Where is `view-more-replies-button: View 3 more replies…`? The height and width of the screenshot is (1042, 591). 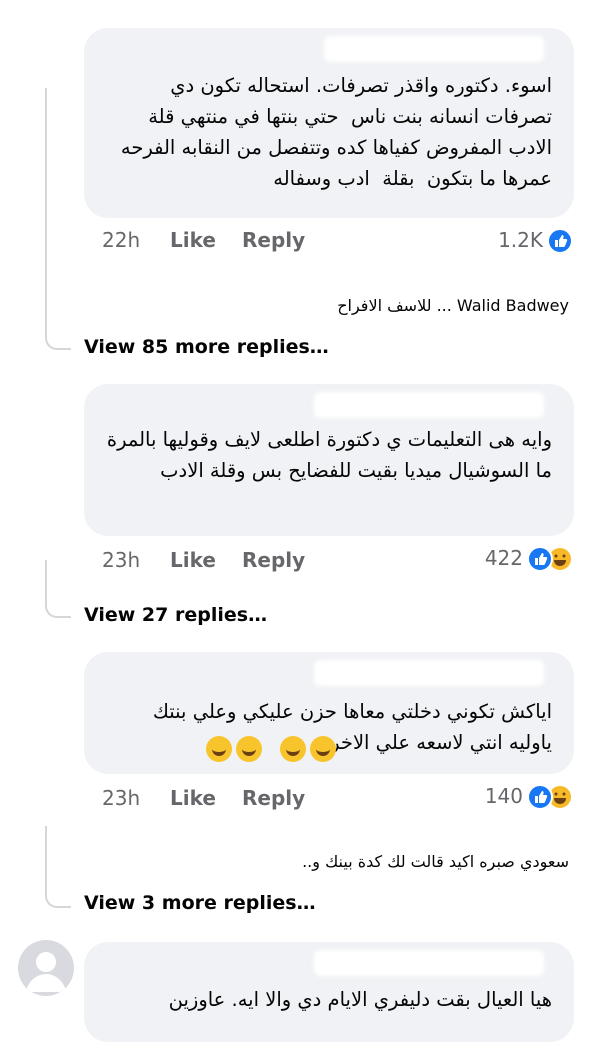
view-more-replies-button: View 3 more replies… is located at coordinates (200, 903).